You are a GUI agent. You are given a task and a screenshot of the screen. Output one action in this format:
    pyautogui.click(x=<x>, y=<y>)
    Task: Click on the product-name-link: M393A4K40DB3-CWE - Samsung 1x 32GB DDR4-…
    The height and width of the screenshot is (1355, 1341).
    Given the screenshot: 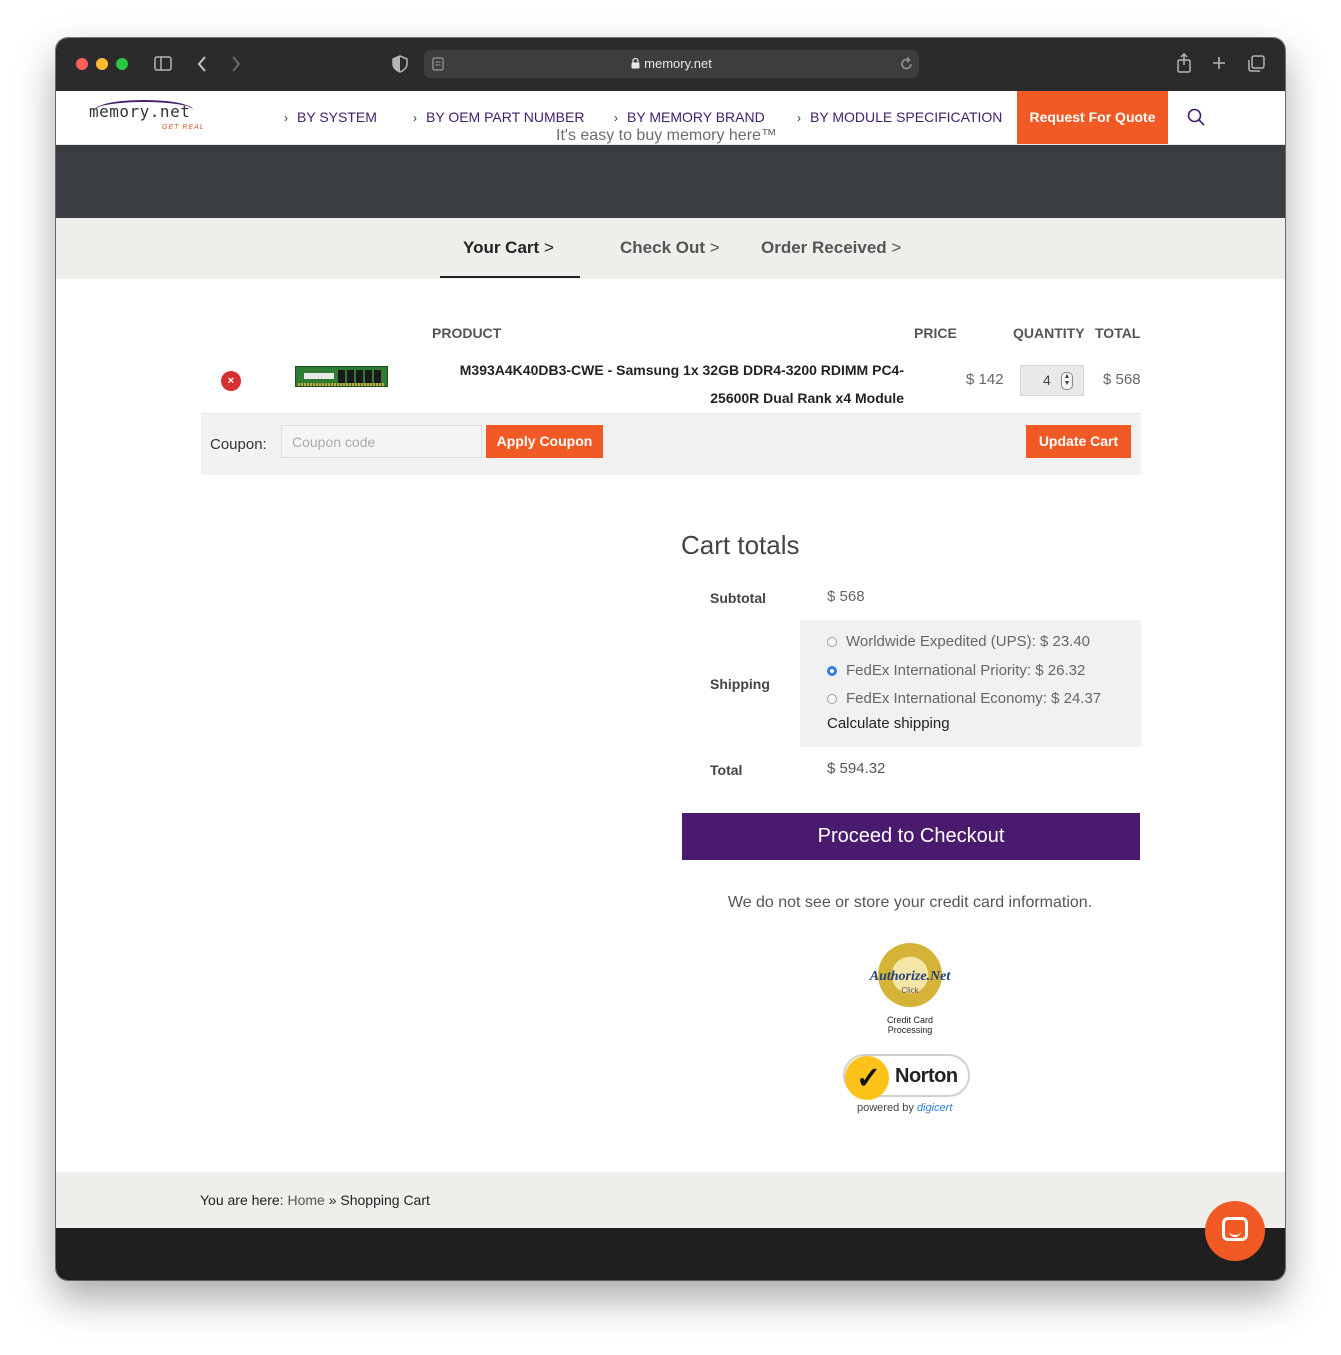 What is the action you would take?
    pyautogui.click(x=674, y=384)
    